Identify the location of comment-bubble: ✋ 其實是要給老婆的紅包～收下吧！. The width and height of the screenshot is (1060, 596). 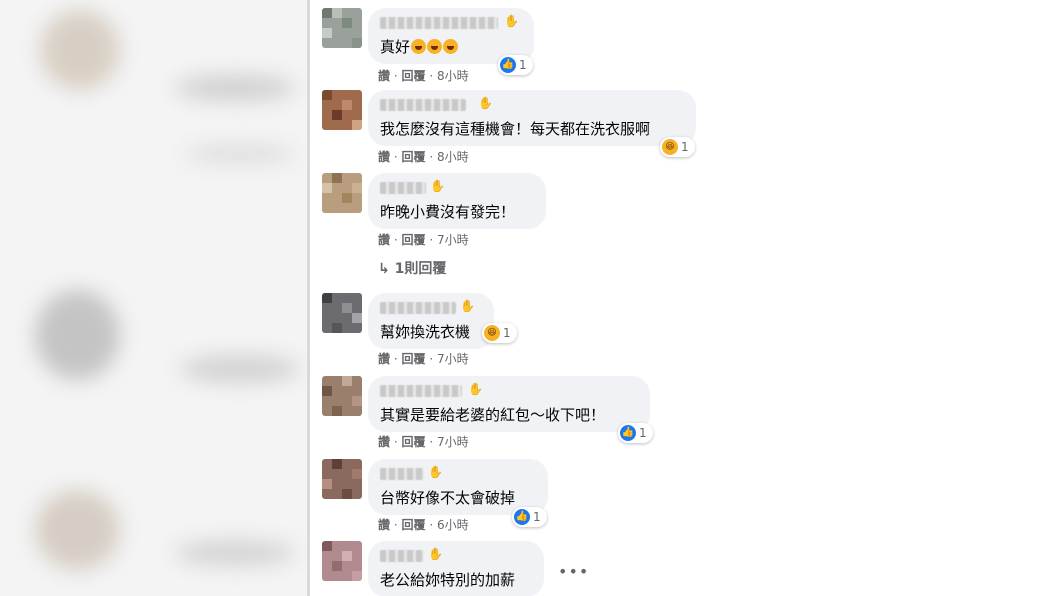
(509, 404).